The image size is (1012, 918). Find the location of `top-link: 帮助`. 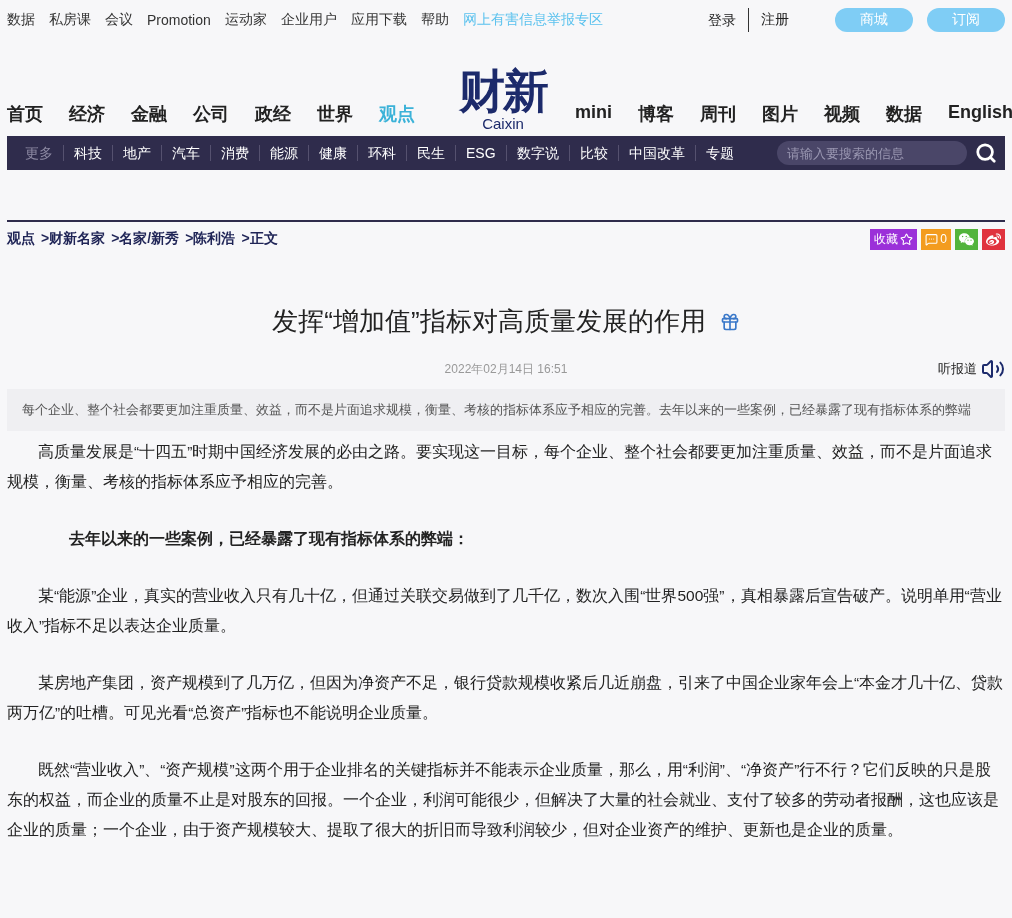

top-link: 帮助 is located at coordinates (434, 20).